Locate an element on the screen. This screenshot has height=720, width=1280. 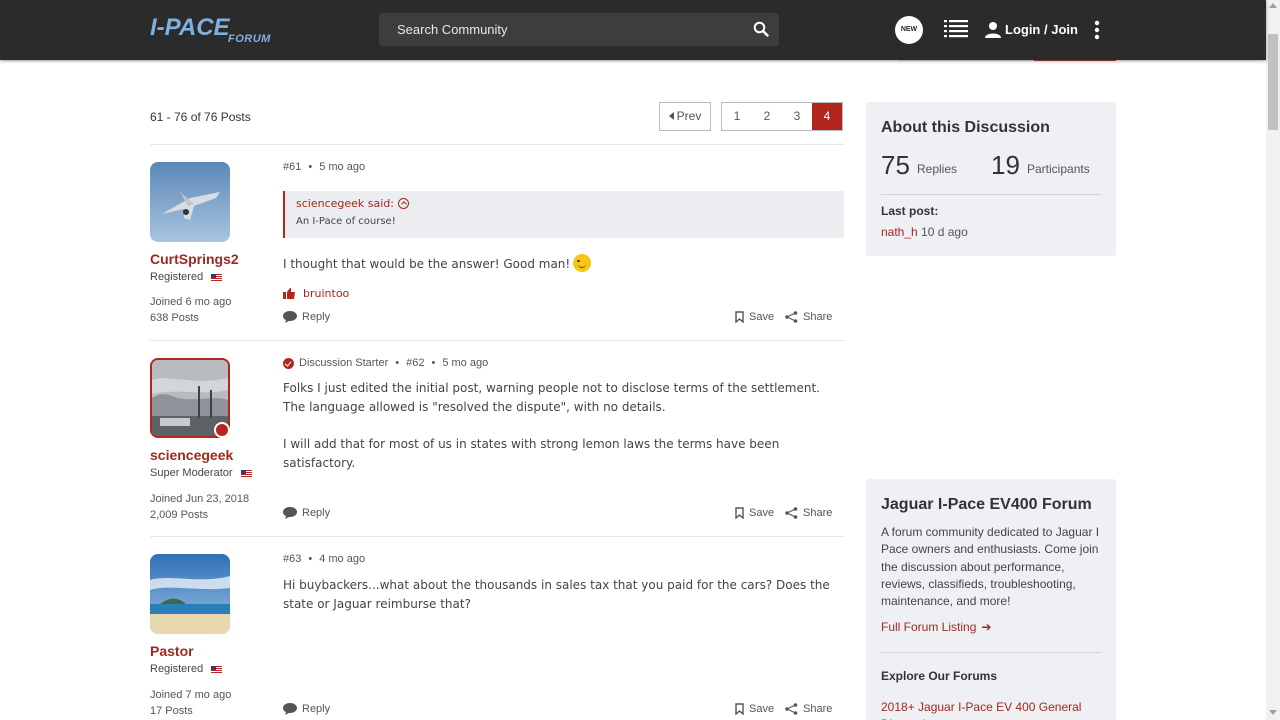
scroll-down-icon is located at coordinates (1273, 712).